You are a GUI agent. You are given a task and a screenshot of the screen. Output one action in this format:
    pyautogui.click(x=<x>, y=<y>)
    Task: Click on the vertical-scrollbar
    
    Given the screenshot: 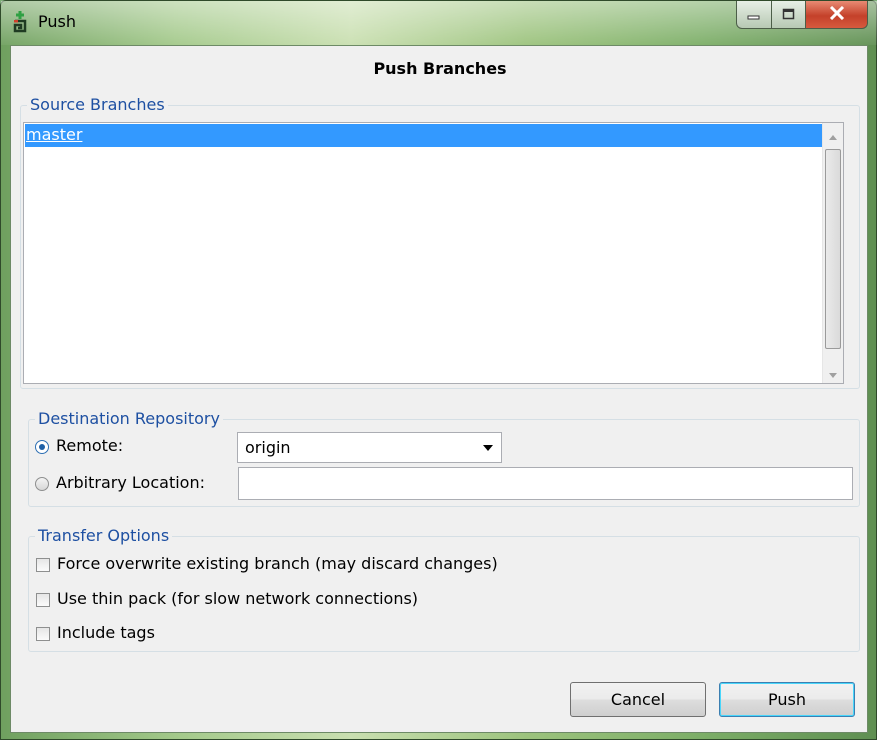 What is the action you would take?
    pyautogui.click(x=832, y=253)
    